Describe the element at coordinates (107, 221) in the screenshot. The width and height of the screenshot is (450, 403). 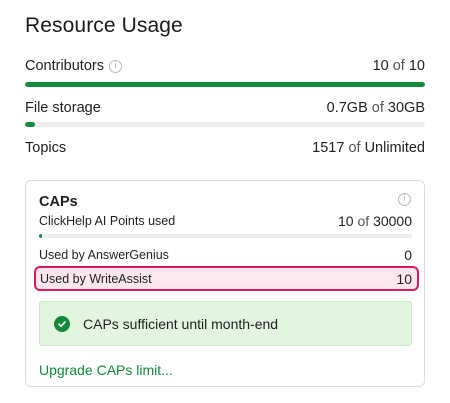
I see `ai-points-label: ClickHelp AI Points used` at that location.